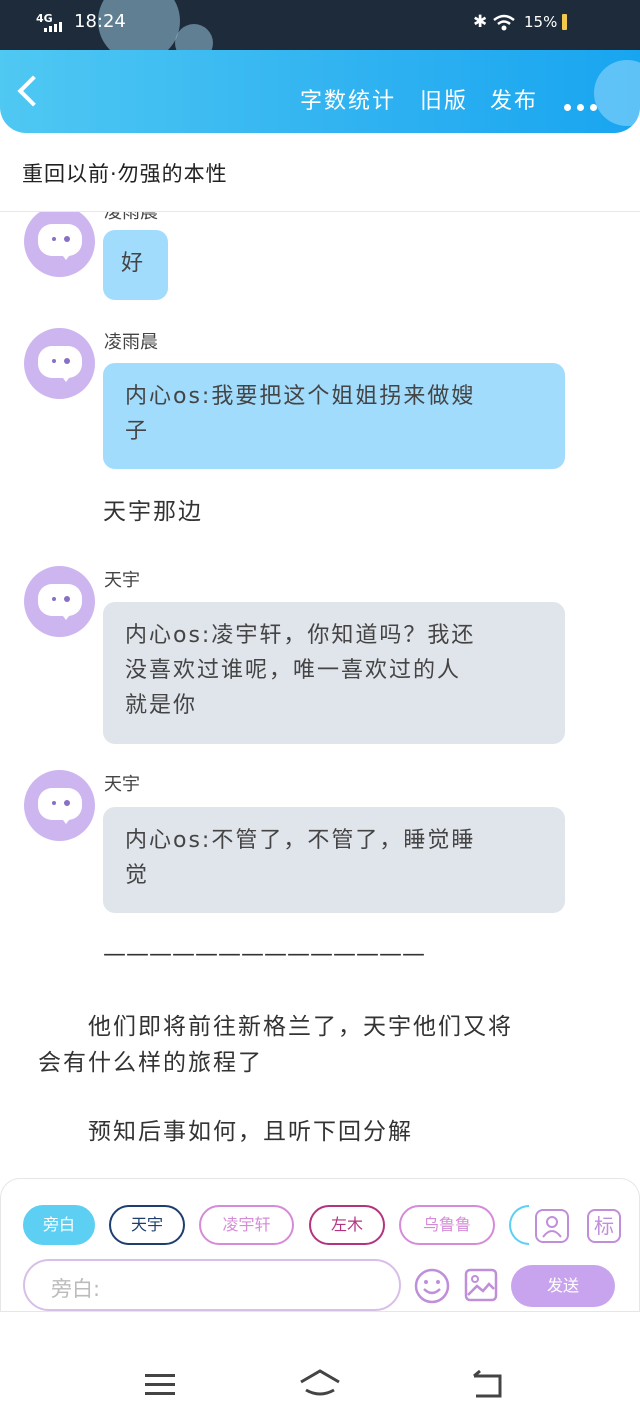 The image size is (640, 1422). What do you see at coordinates (334, 860) in the screenshot?
I see `message-bubble: 内心os:不管了，不管了，睡觉睡 觉` at bounding box center [334, 860].